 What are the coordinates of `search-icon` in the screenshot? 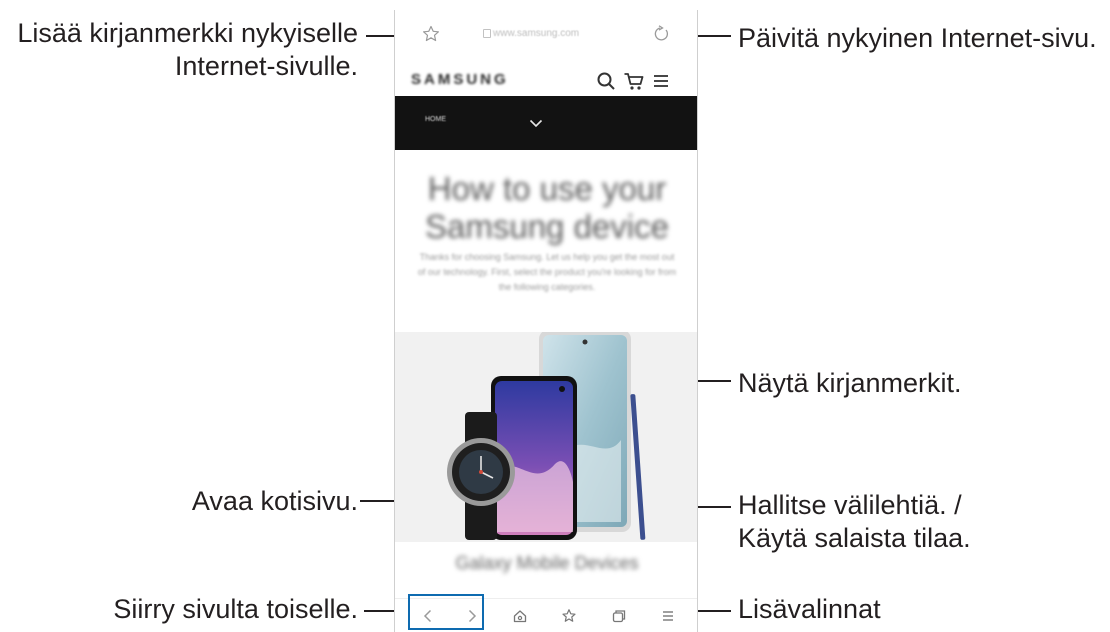 It's located at (606, 81).